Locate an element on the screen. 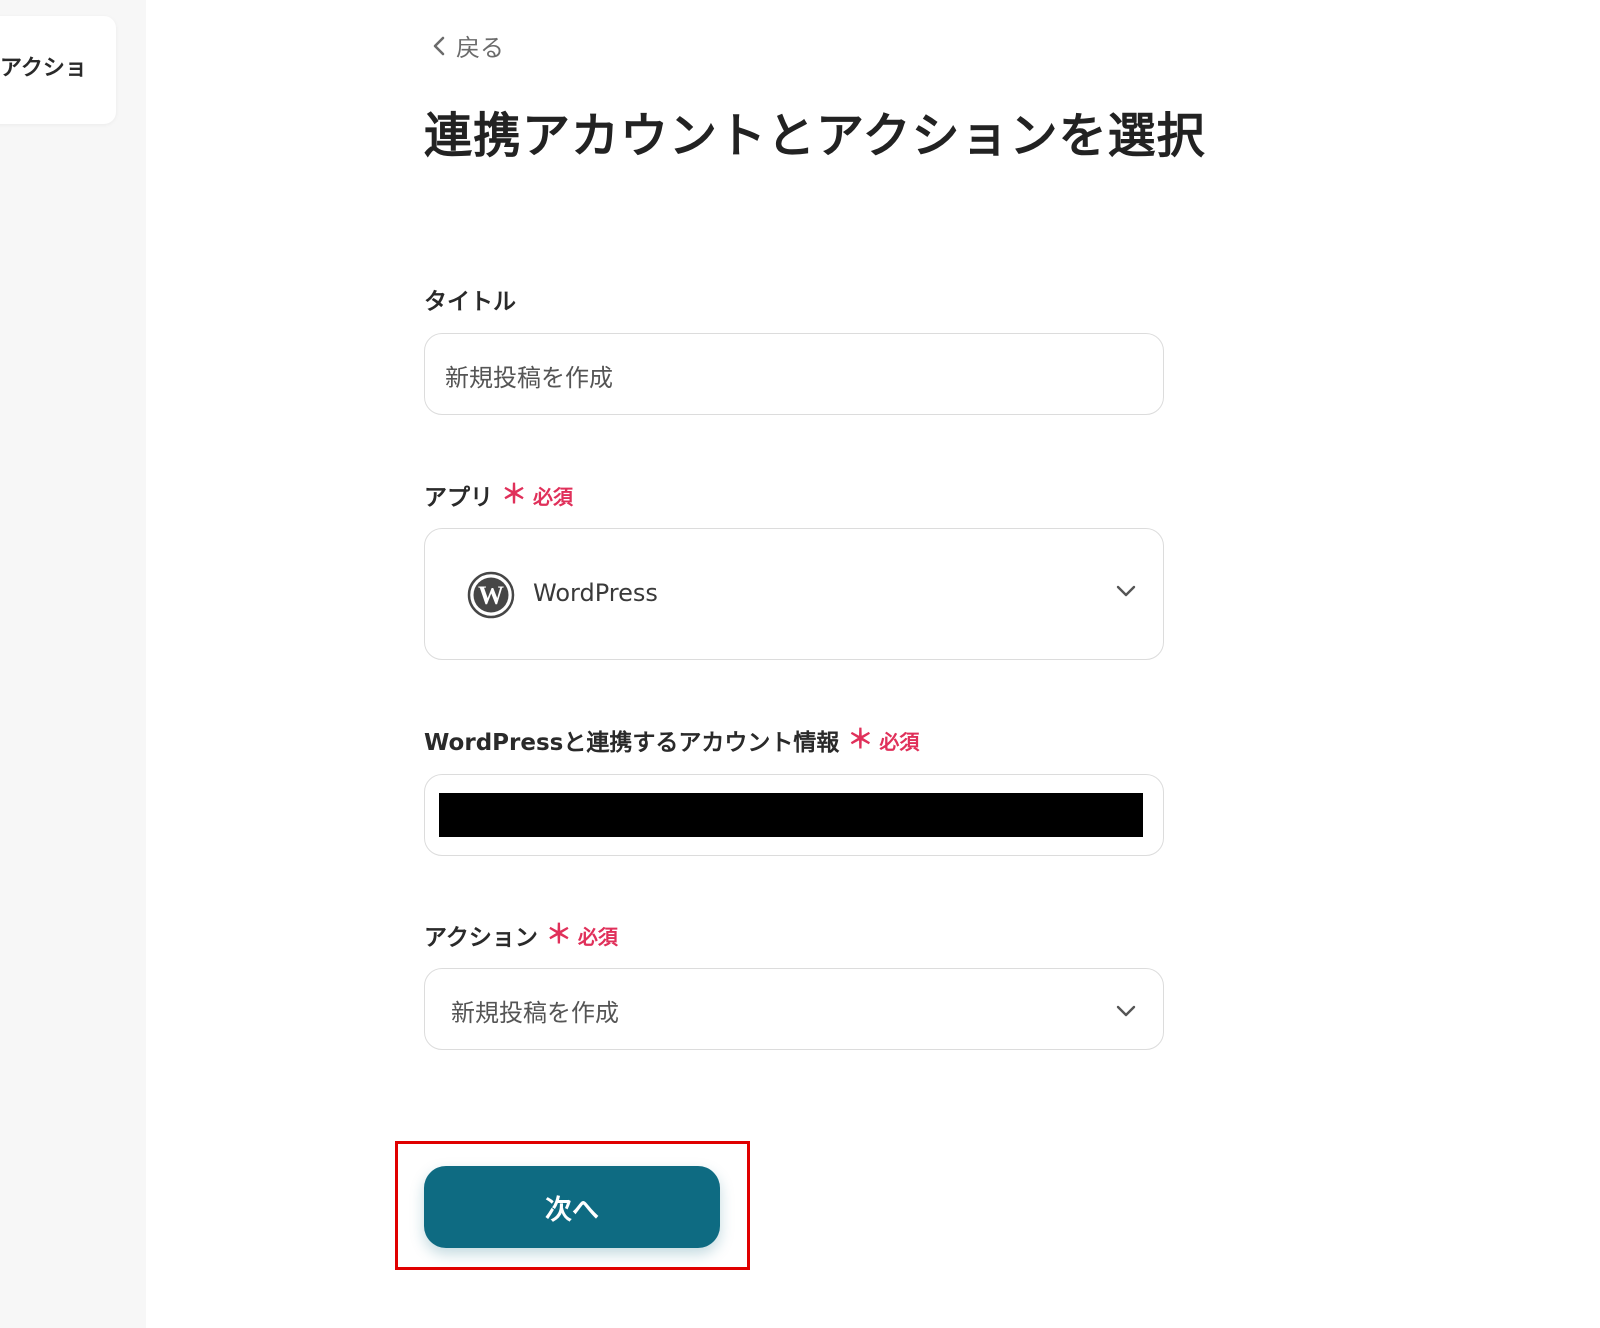 The height and width of the screenshot is (1328, 1600). title-field-label: タイトル is located at coordinates (470, 299).